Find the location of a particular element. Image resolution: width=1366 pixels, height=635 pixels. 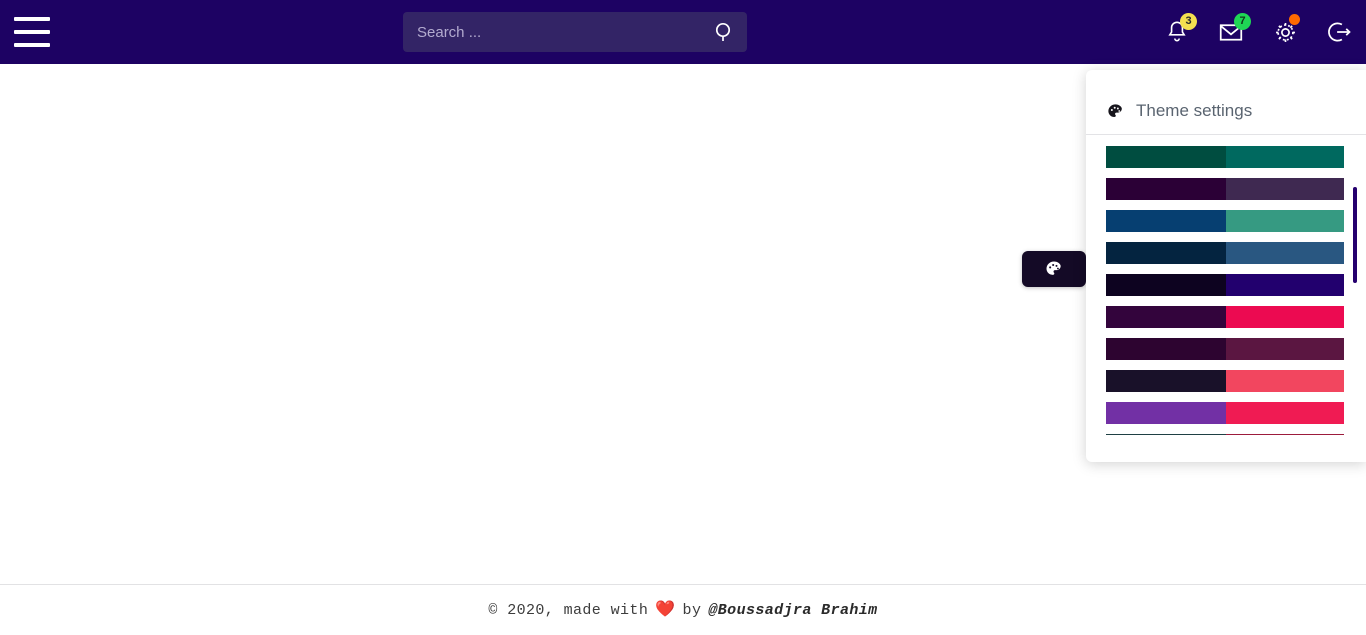

theme-panel-scrollbar-thumb is located at coordinates (1355, 235).